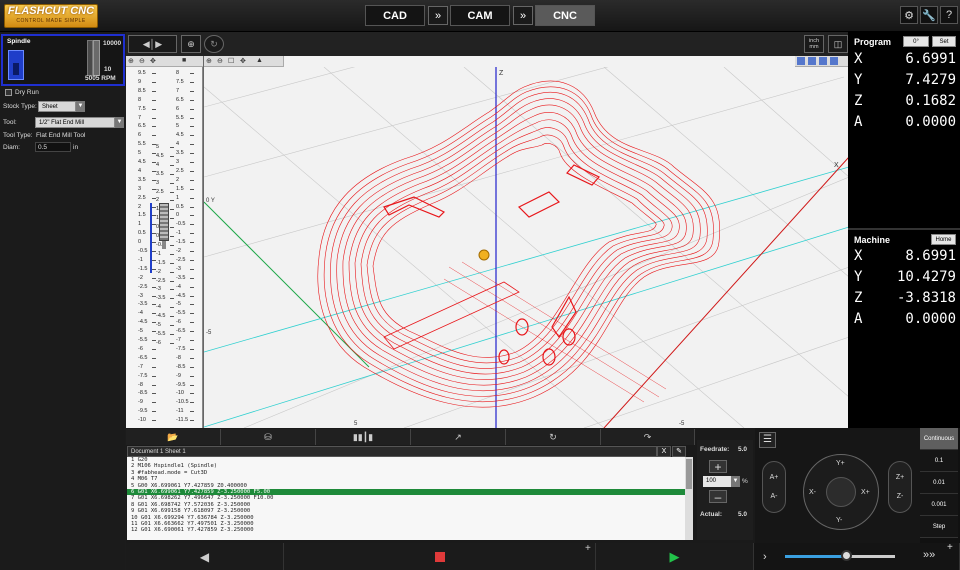  I want to click on ruler-tick-label: 6.5, so click(180, 99).